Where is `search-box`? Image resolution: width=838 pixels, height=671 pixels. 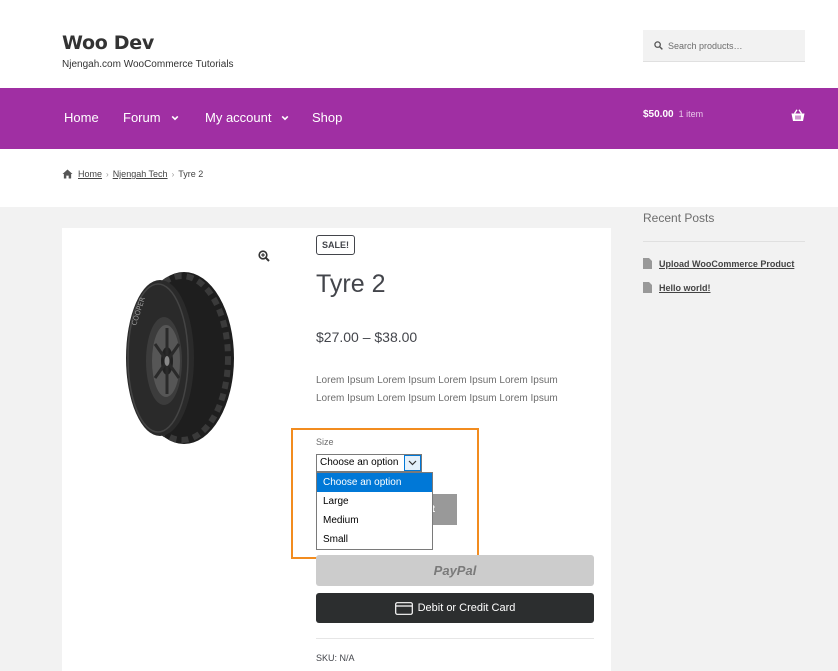 search-box is located at coordinates (724, 46).